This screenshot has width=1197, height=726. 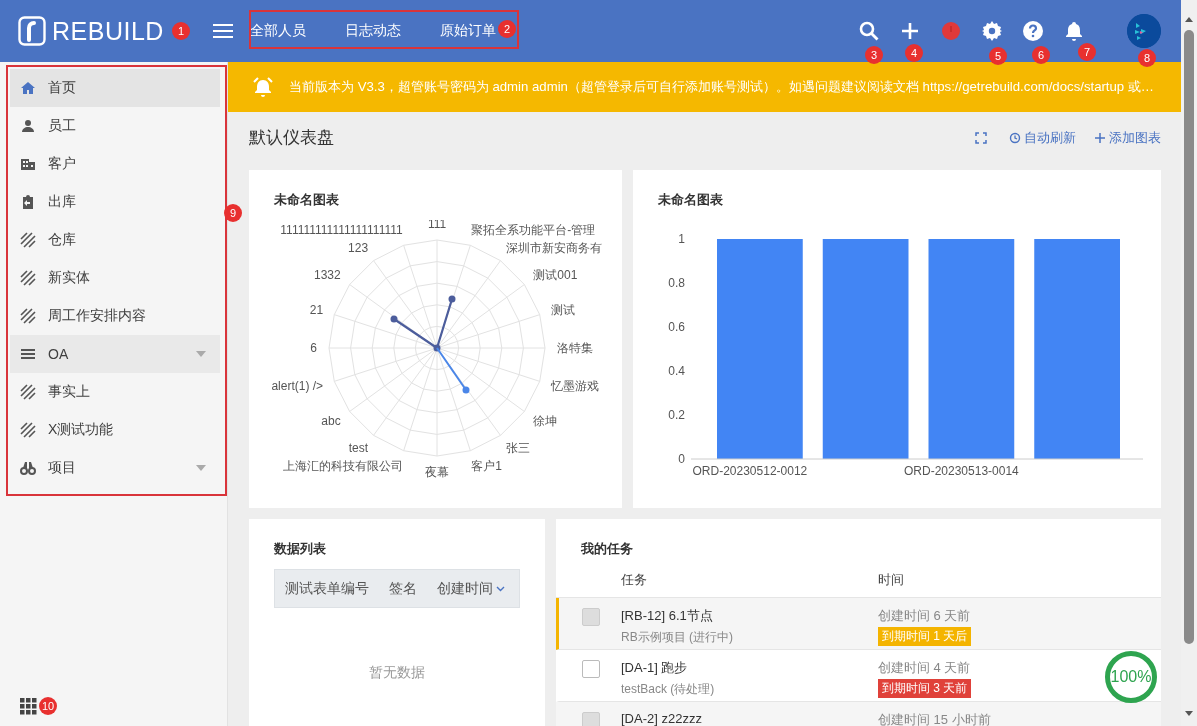 What do you see at coordinates (575, 348) in the screenshot?
I see `axis-label: 洛特集` at bounding box center [575, 348].